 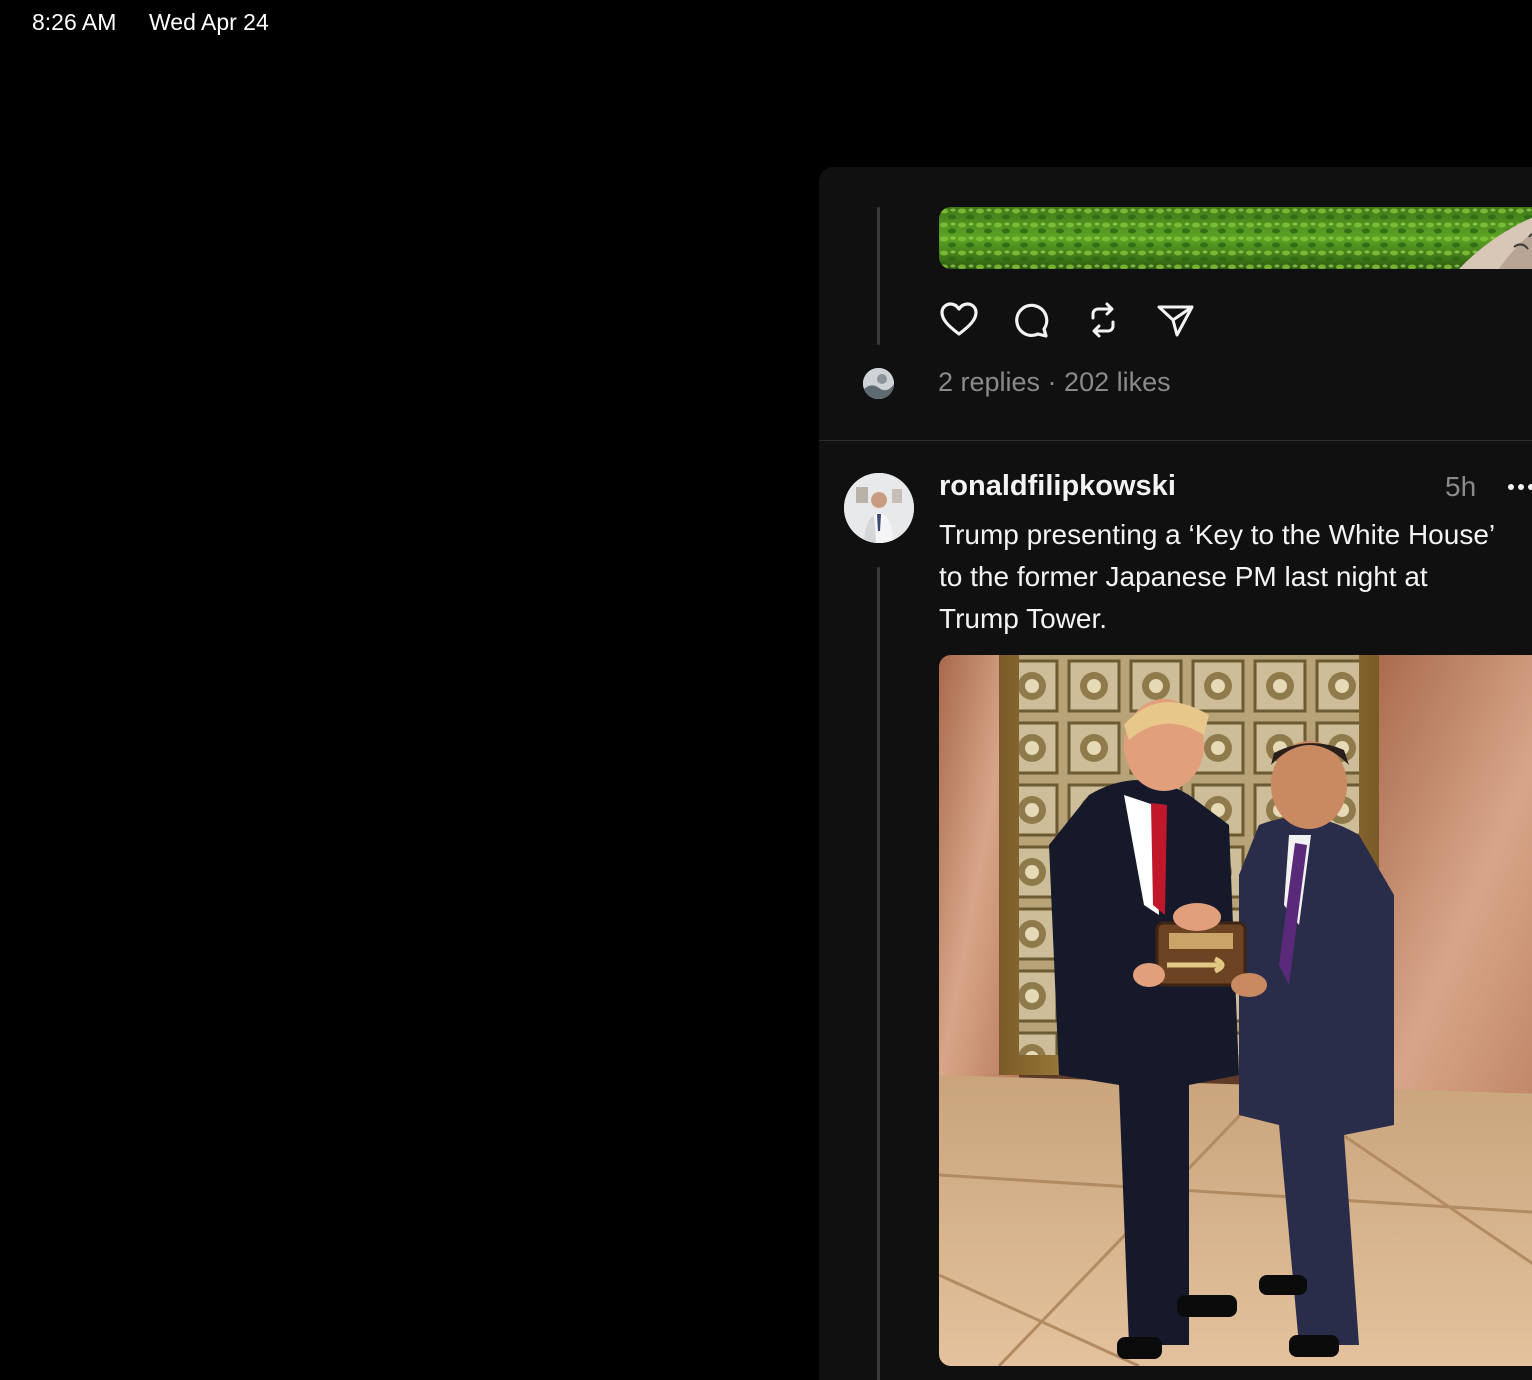 I want to click on post-image, so click(x=1235, y=238).